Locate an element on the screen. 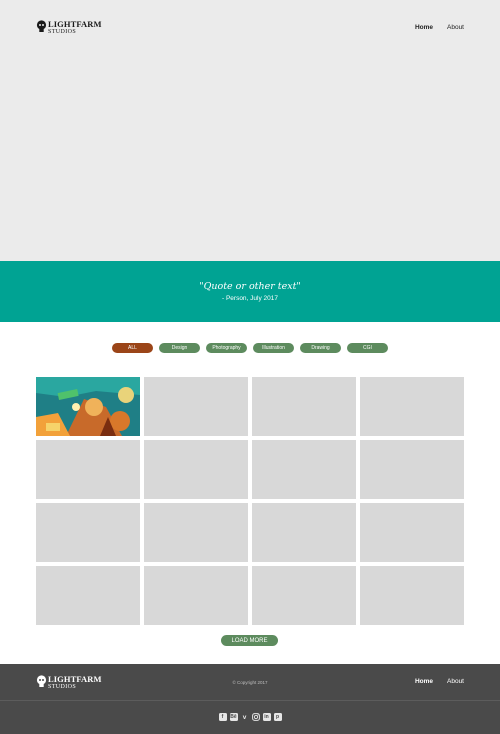  main-nav: Home About is located at coordinates (439, 27).